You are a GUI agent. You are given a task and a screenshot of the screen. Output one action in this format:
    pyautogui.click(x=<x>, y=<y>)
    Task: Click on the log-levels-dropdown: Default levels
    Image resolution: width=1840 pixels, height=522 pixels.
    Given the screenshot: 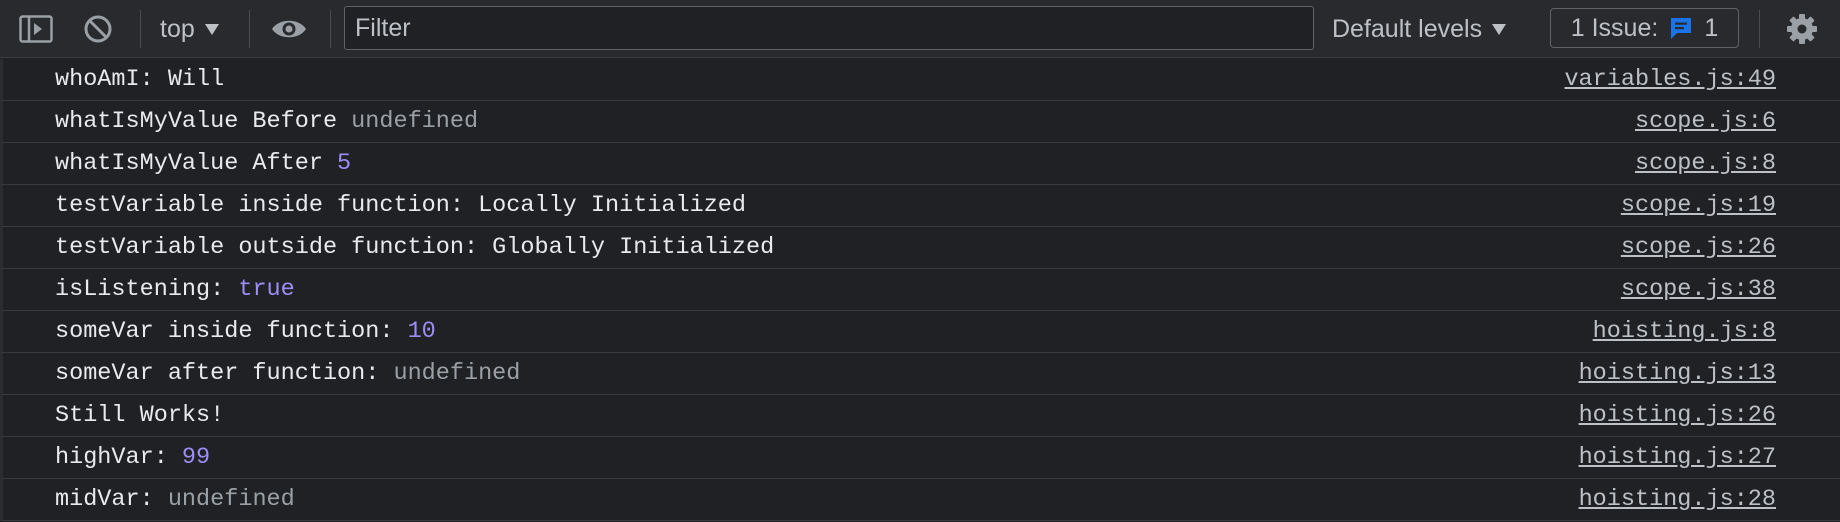 What is the action you would take?
    pyautogui.click(x=1419, y=29)
    